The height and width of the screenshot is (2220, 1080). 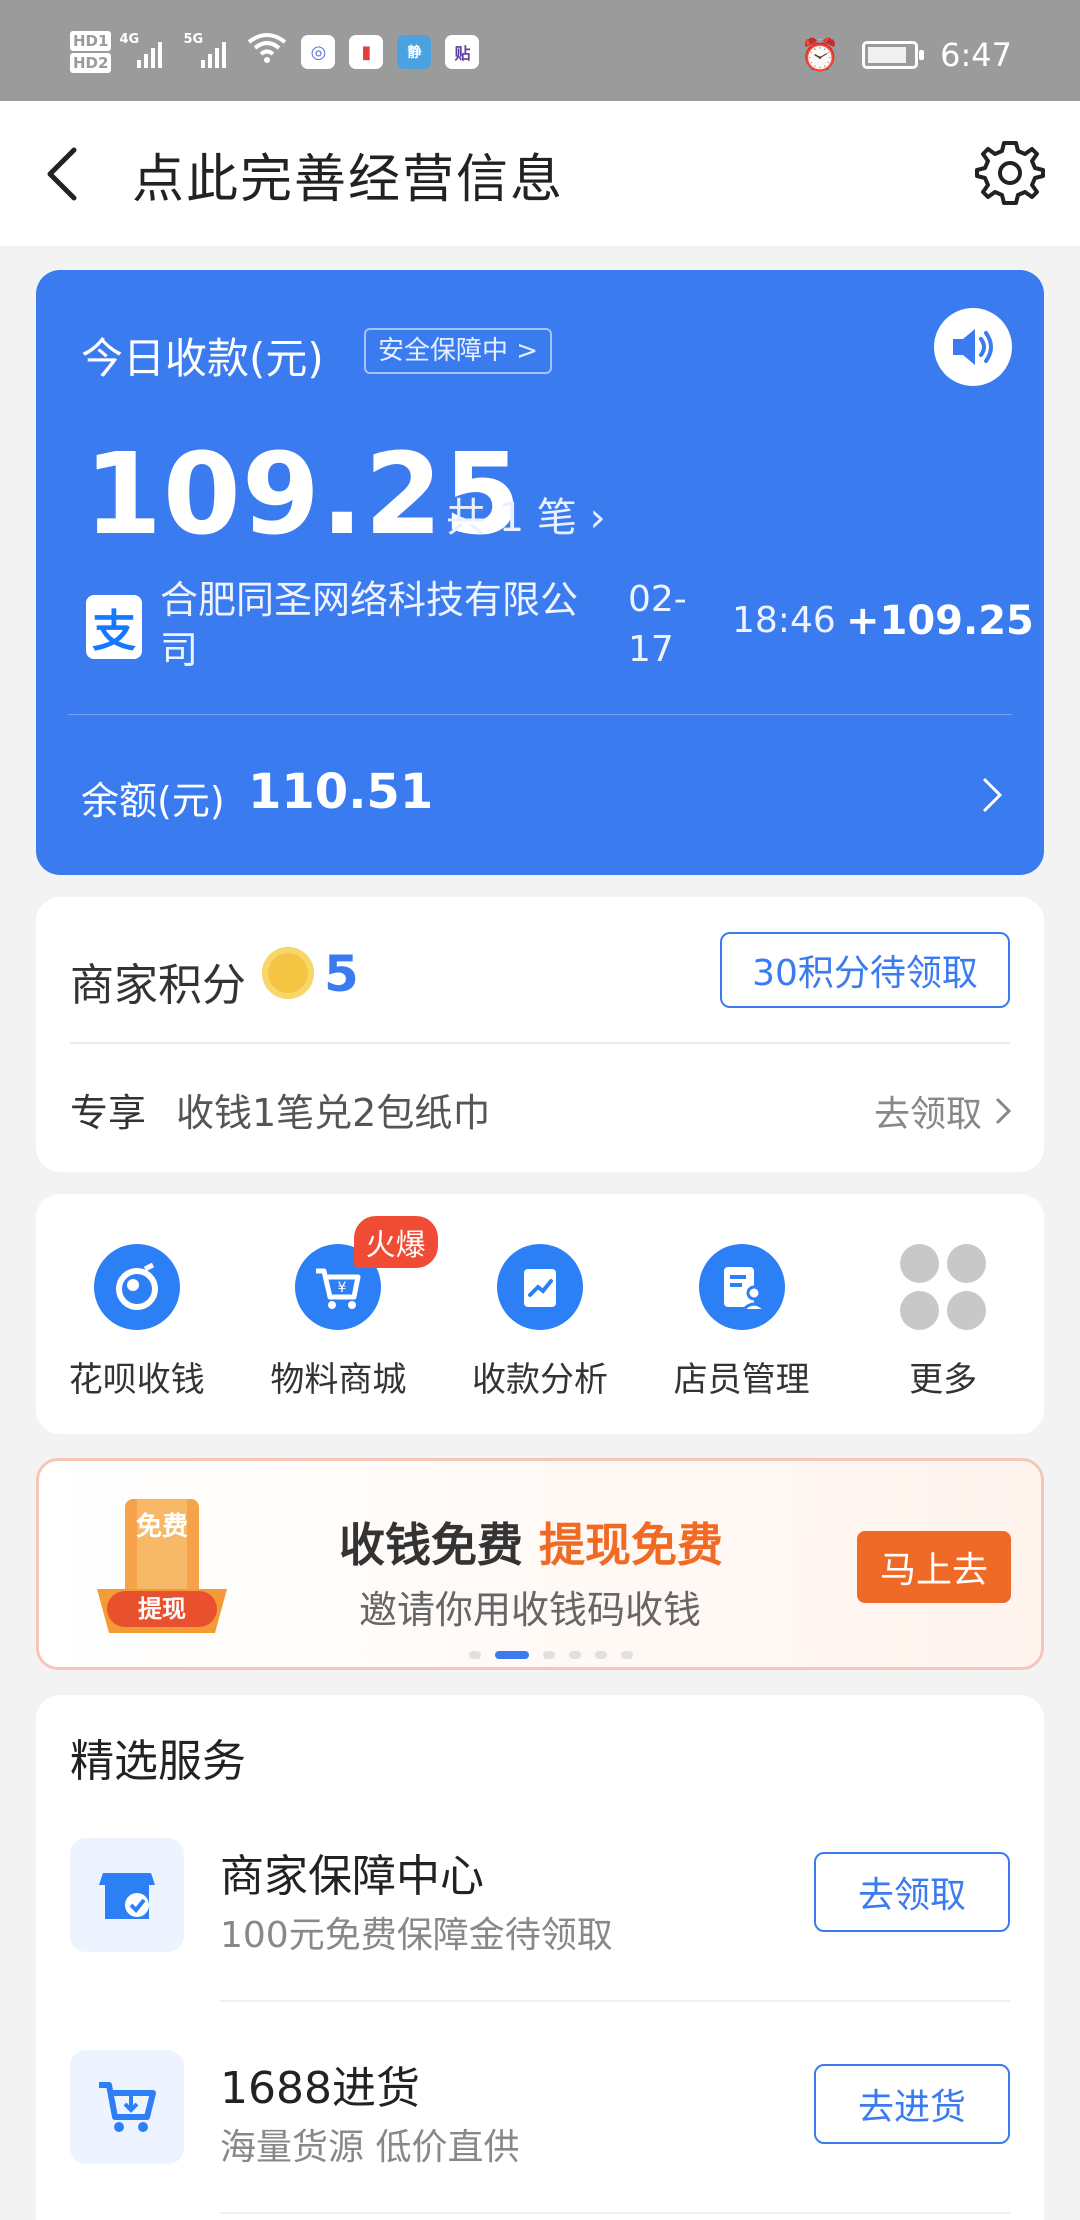 What do you see at coordinates (202, 358) in the screenshot?
I see `today-income-label: 今日收款(元)` at bounding box center [202, 358].